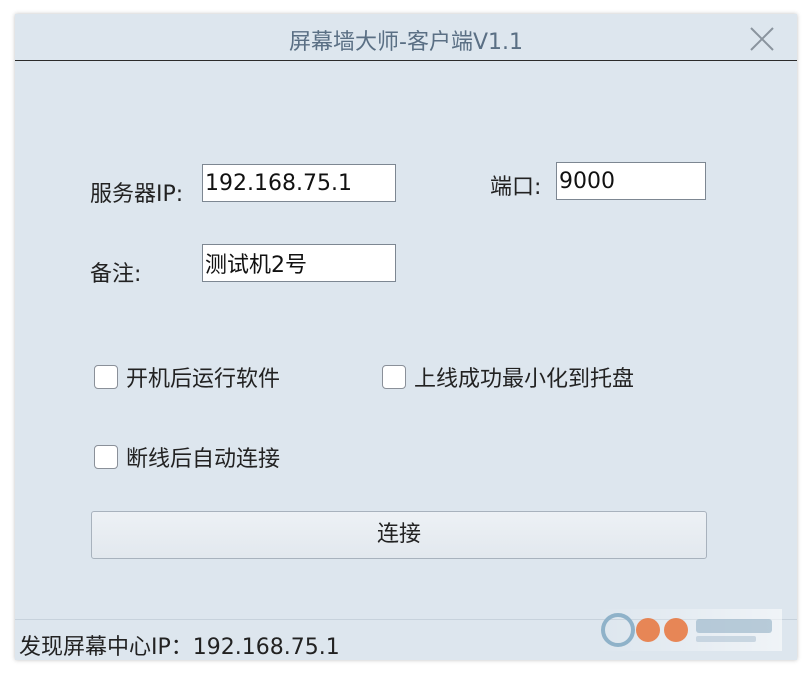 The width and height of the screenshot is (812, 674). What do you see at coordinates (631, 181) in the screenshot?
I see `port-input` at bounding box center [631, 181].